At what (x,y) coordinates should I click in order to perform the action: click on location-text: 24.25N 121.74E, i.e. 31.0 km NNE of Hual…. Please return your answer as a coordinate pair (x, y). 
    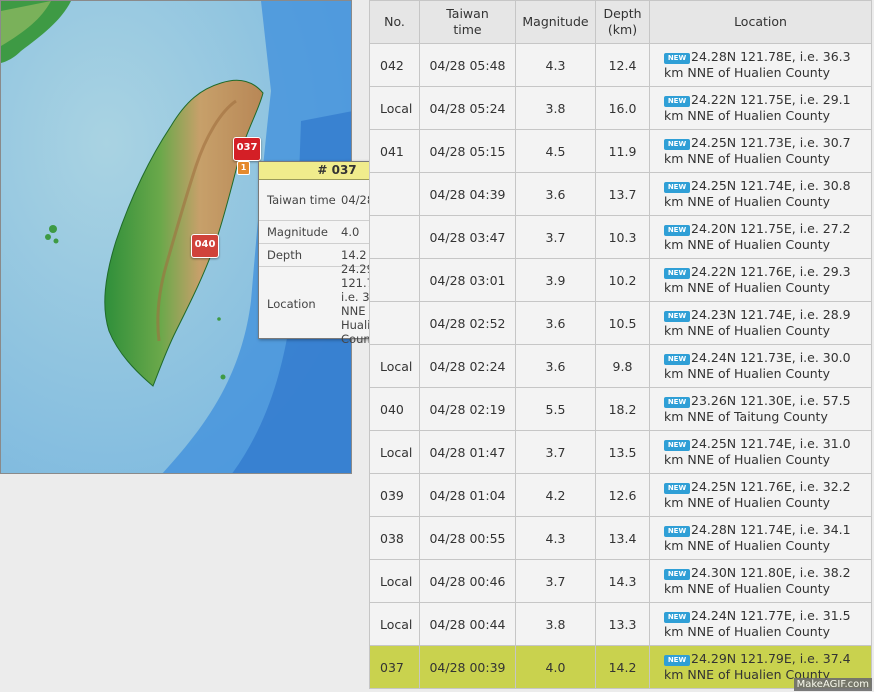
    Looking at the image, I should click on (757, 451).